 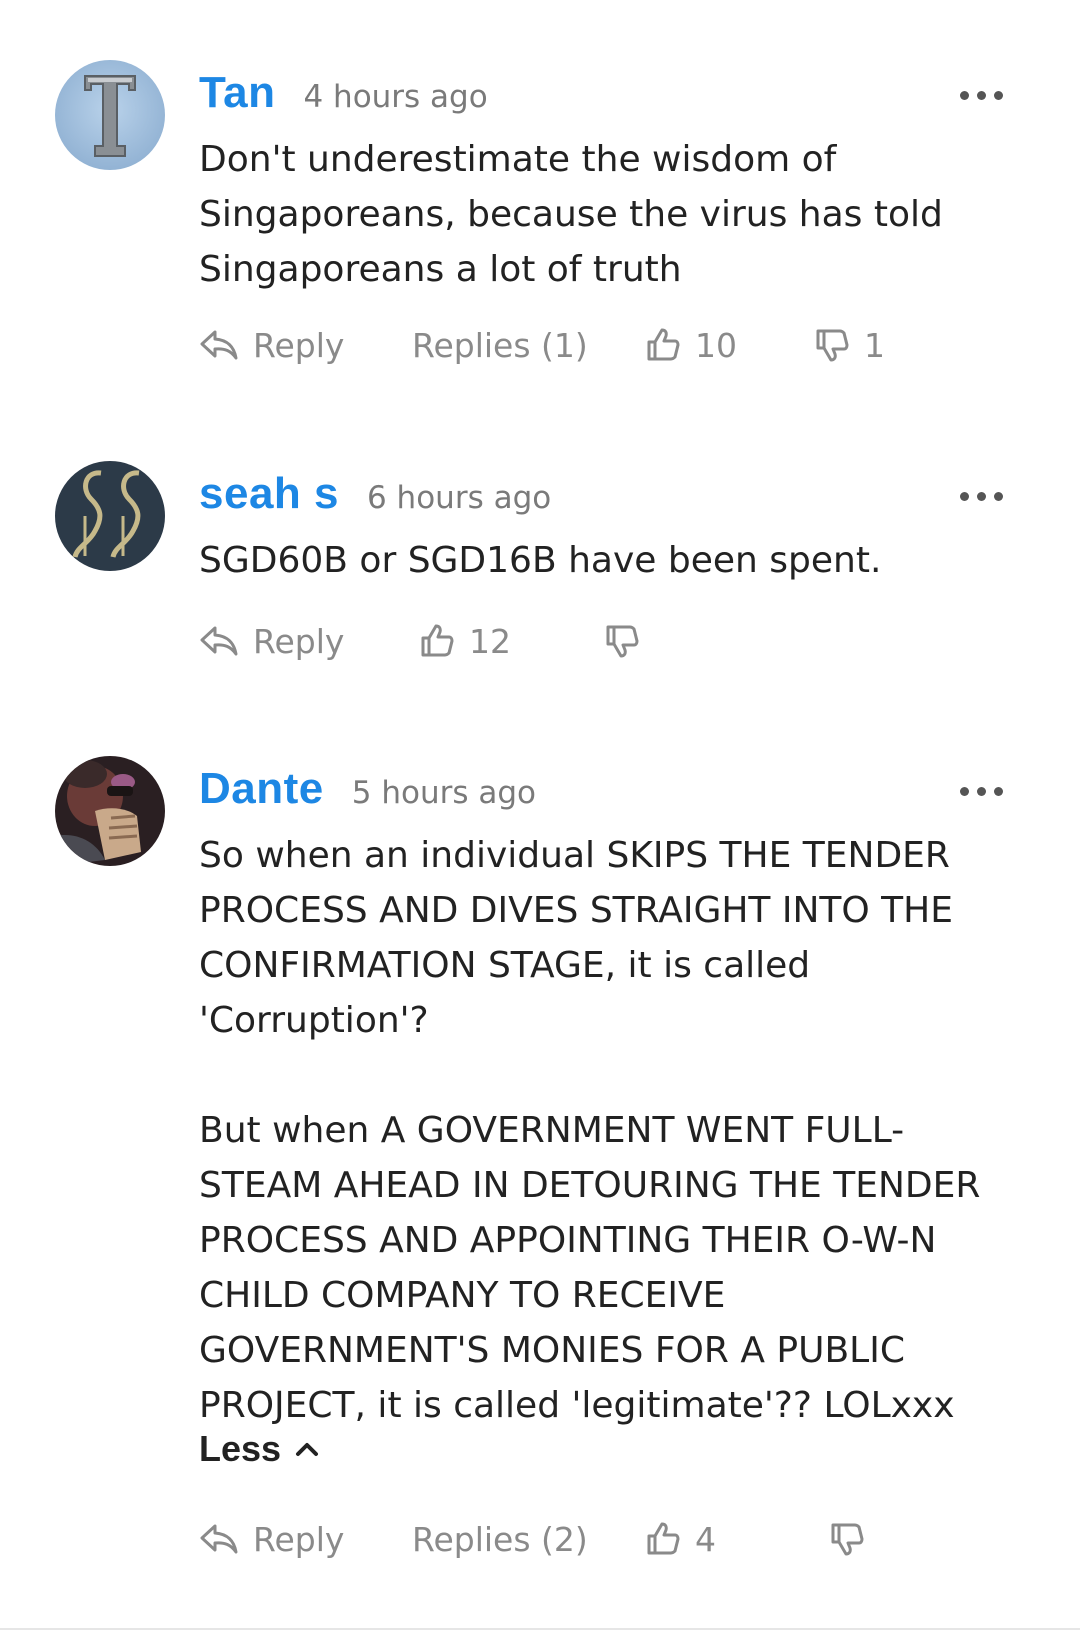 I want to click on replies-button: Replies (2), so click(x=500, y=1539).